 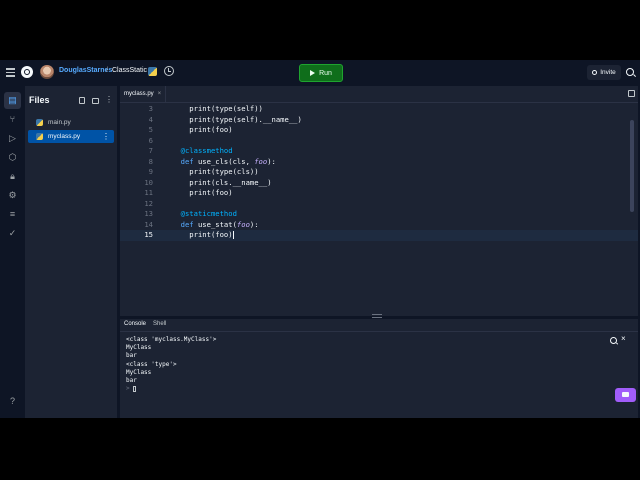 What do you see at coordinates (10, 72) in the screenshot?
I see `menu-icon` at bounding box center [10, 72].